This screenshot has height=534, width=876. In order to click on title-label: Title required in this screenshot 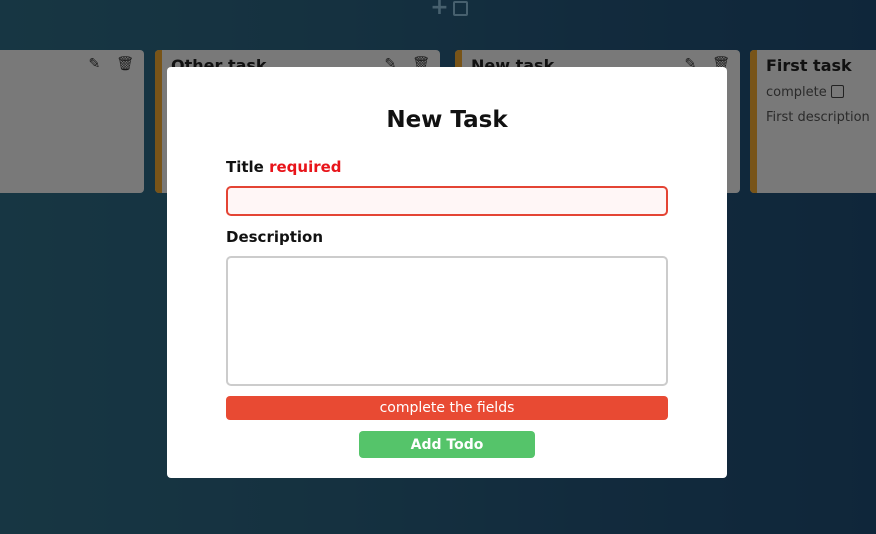, I will do `click(284, 167)`.